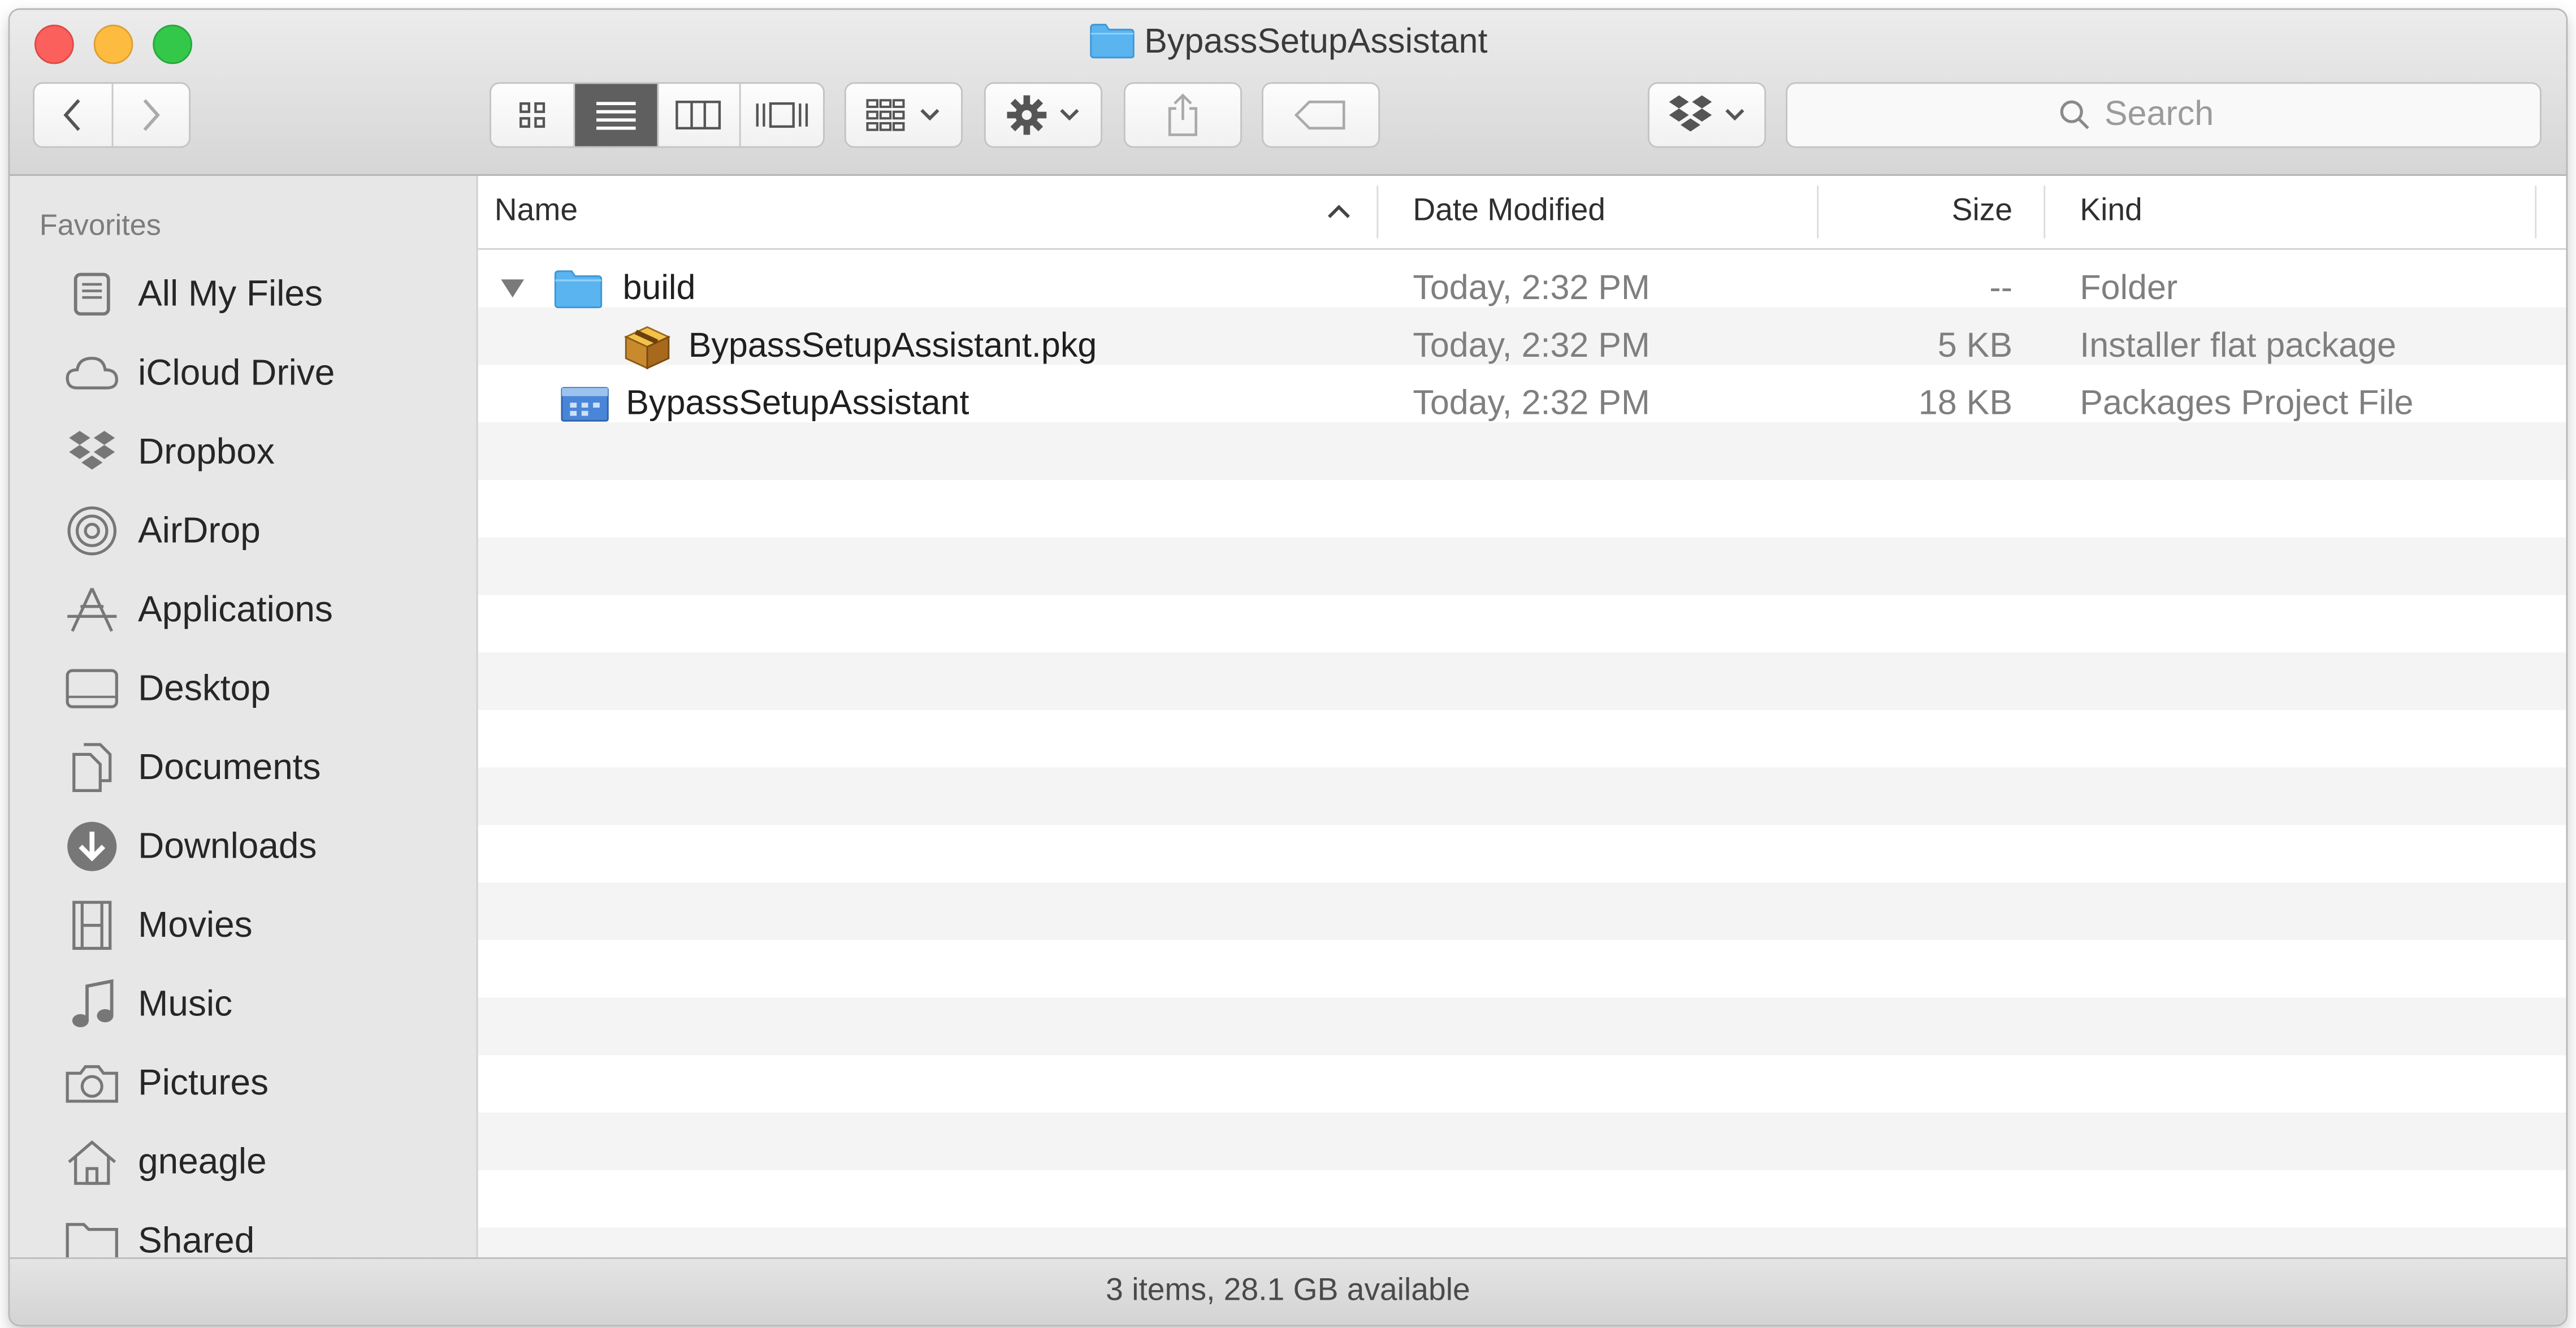 This screenshot has width=2576, height=1328. What do you see at coordinates (2247, 403) in the screenshot?
I see `kind-cell: Packages Project File` at bounding box center [2247, 403].